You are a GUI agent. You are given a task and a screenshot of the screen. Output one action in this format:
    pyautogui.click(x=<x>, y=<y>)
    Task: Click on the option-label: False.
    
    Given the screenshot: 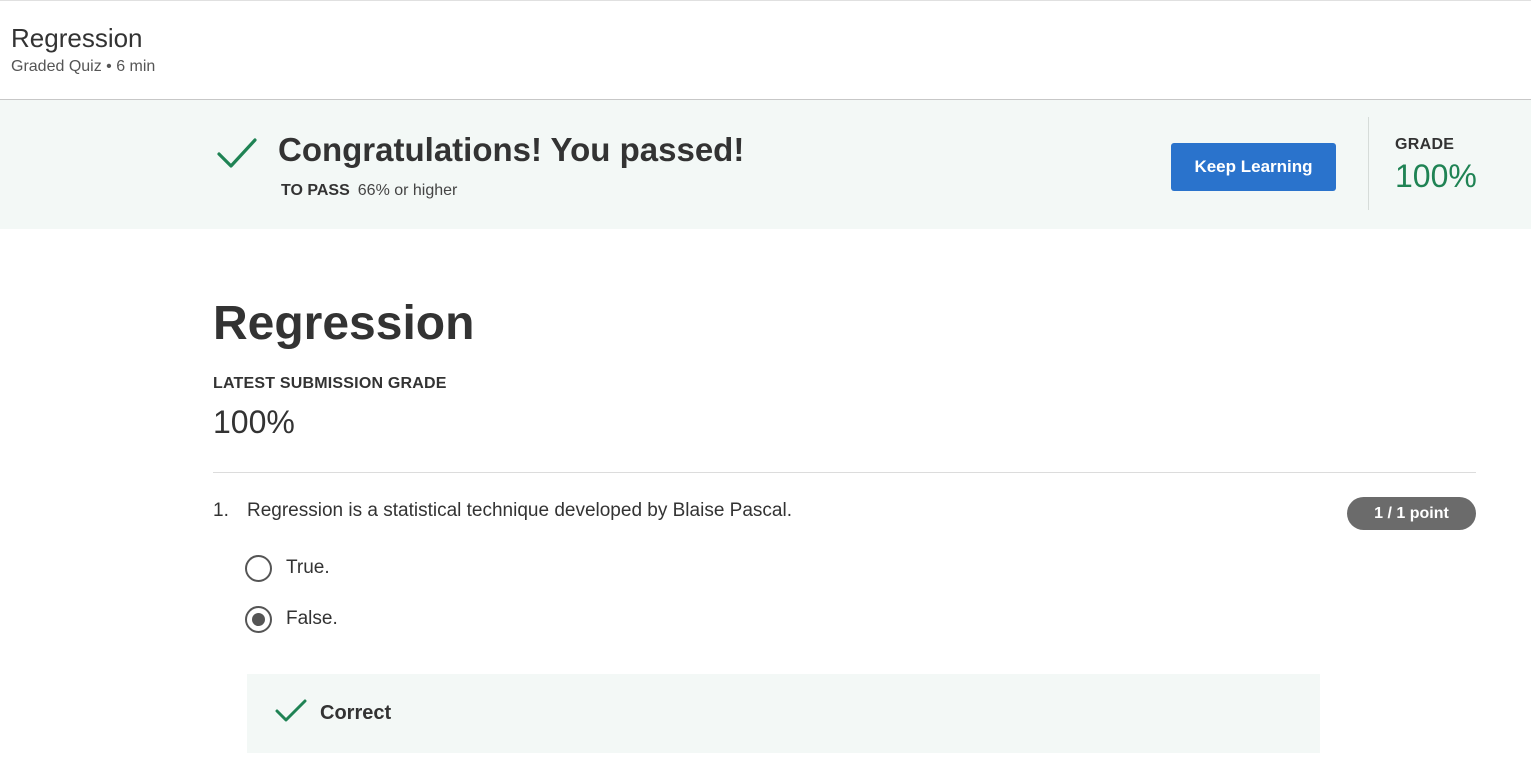 What is the action you would take?
    pyautogui.click(x=312, y=618)
    